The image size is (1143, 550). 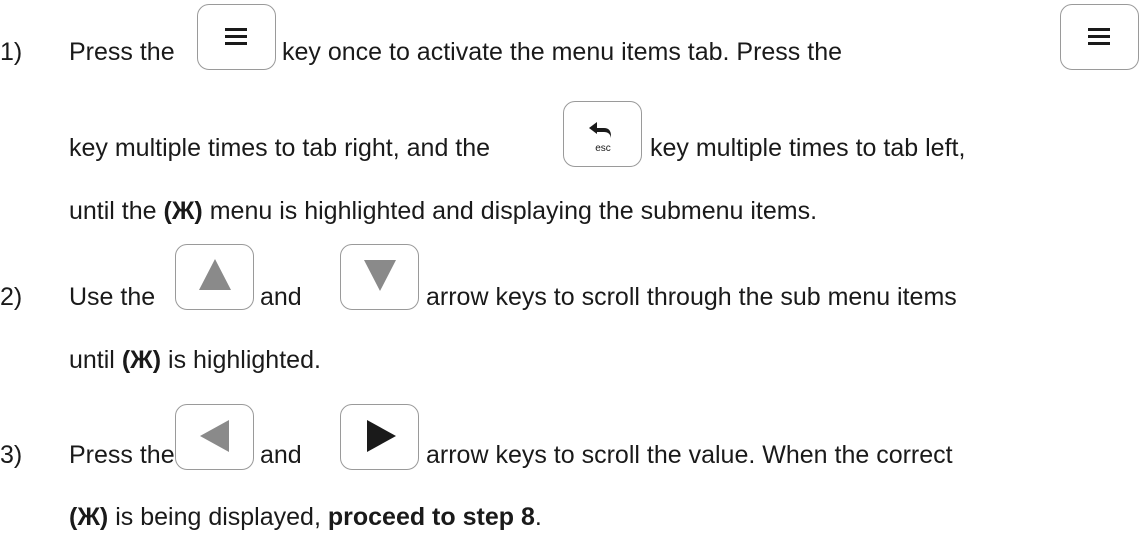 I want to click on left-triangle-icon, so click(x=214, y=436).